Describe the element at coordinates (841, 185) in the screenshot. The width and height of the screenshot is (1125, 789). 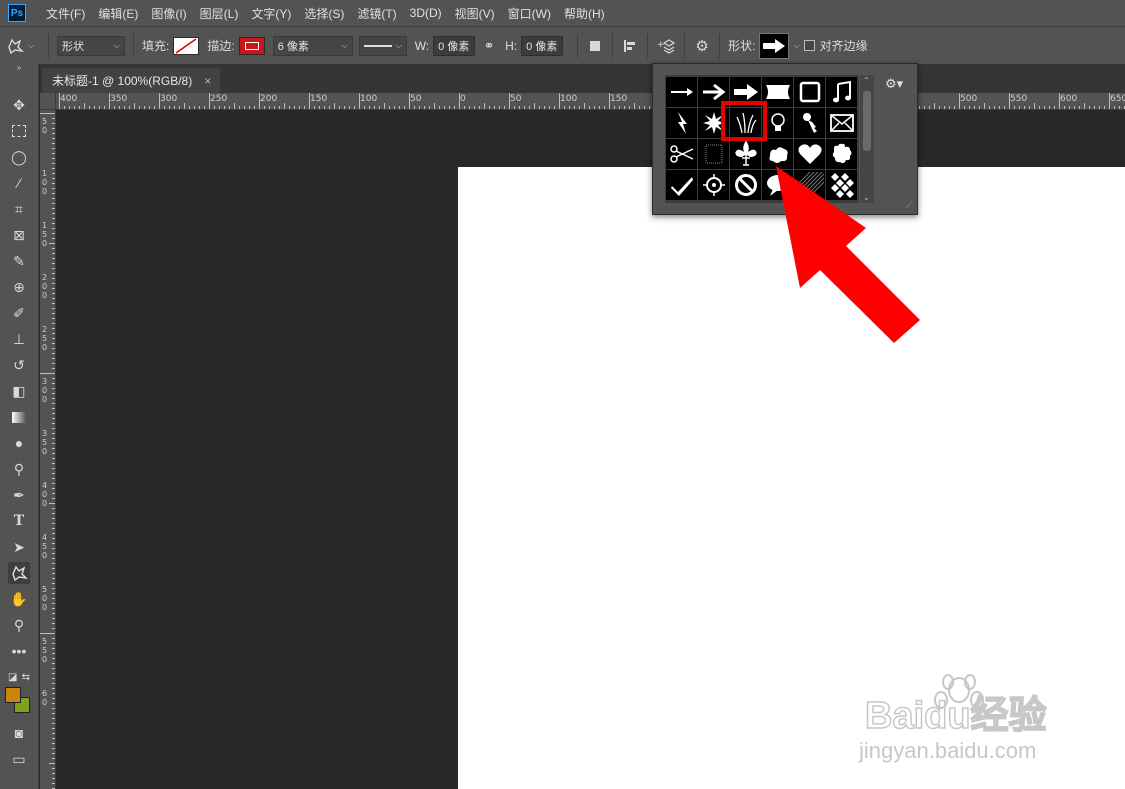
I see `shape-cell-diamond-grid` at that location.